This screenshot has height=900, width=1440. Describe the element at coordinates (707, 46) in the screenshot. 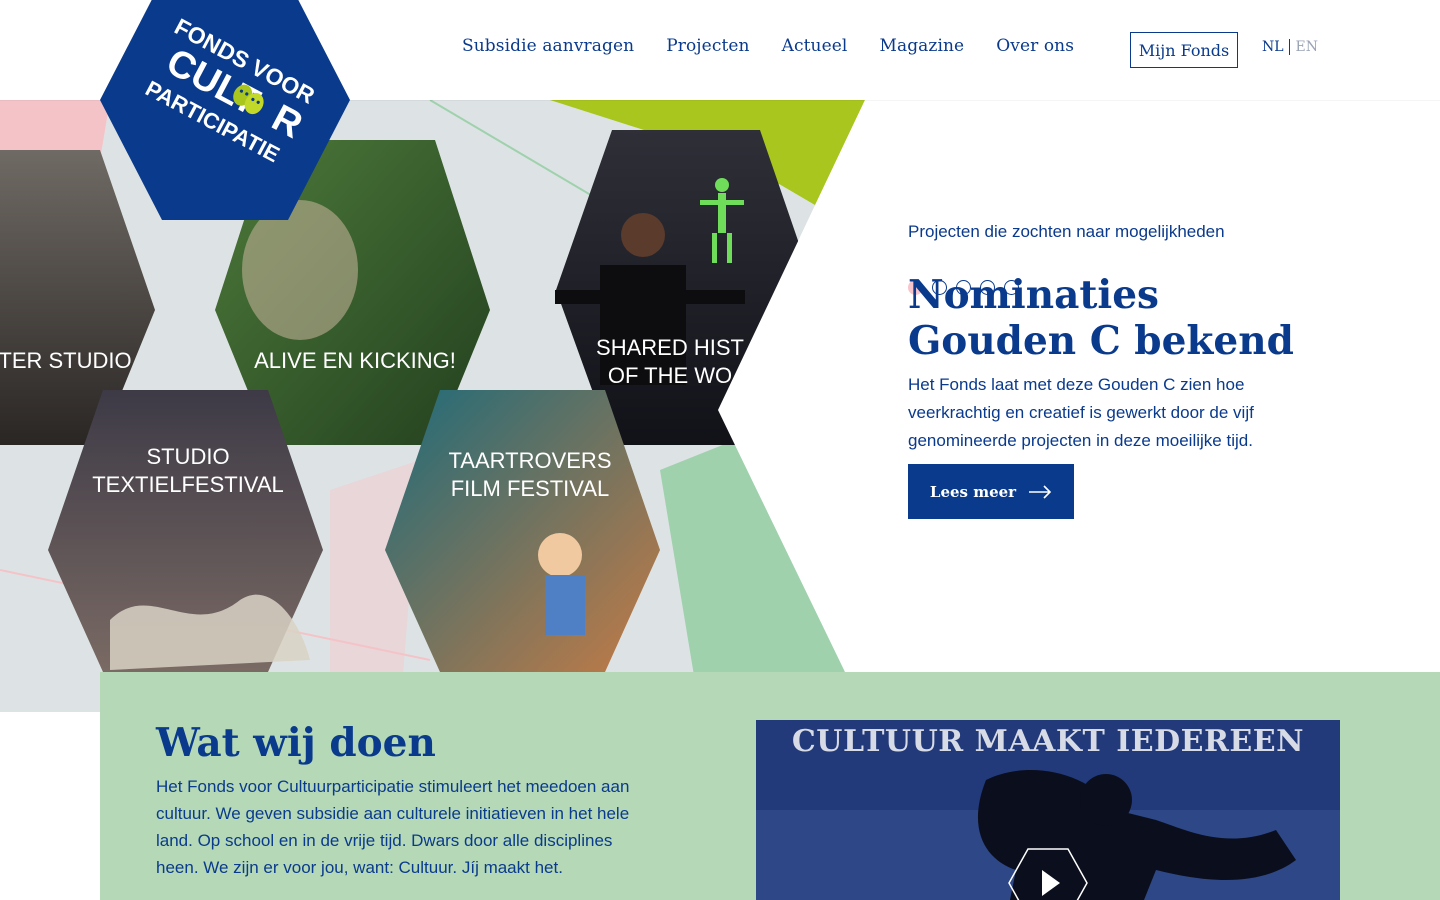

I see `nav-projecten: Projecten` at that location.